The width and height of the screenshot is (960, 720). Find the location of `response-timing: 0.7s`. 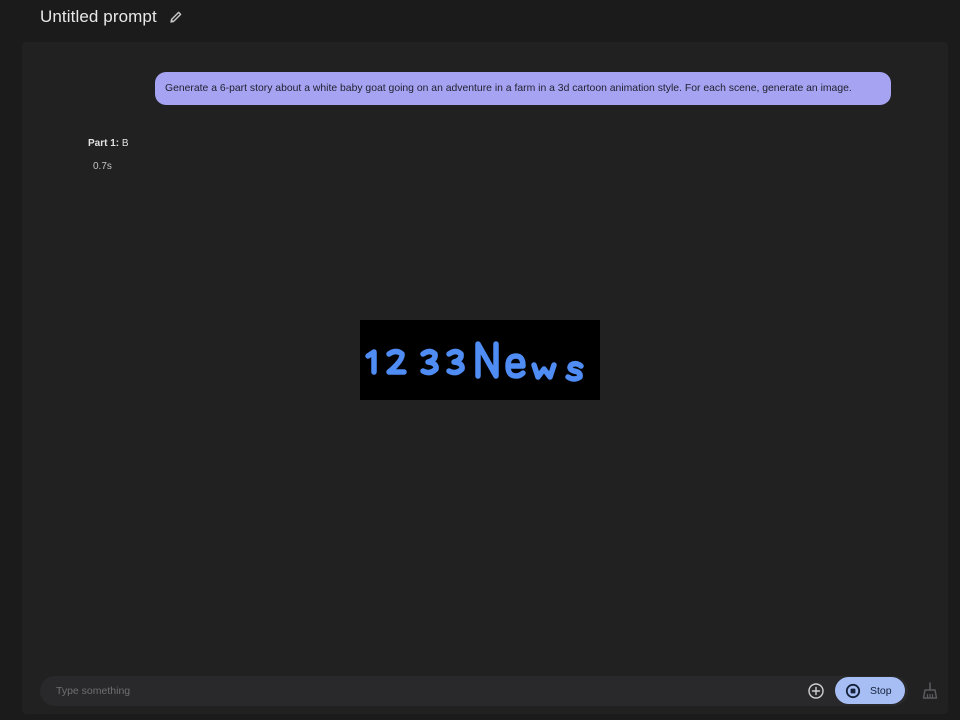

response-timing: 0.7s is located at coordinates (102, 166).